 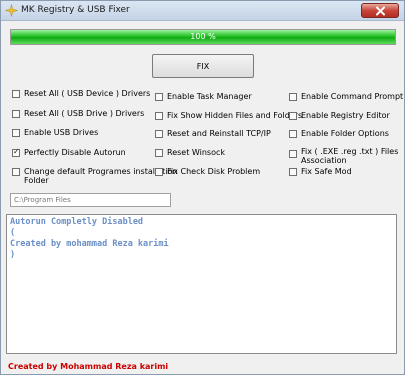 What do you see at coordinates (36, 180) in the screenshot?
I see `option-label-line2: Folder` at bounding box center [36, 180].